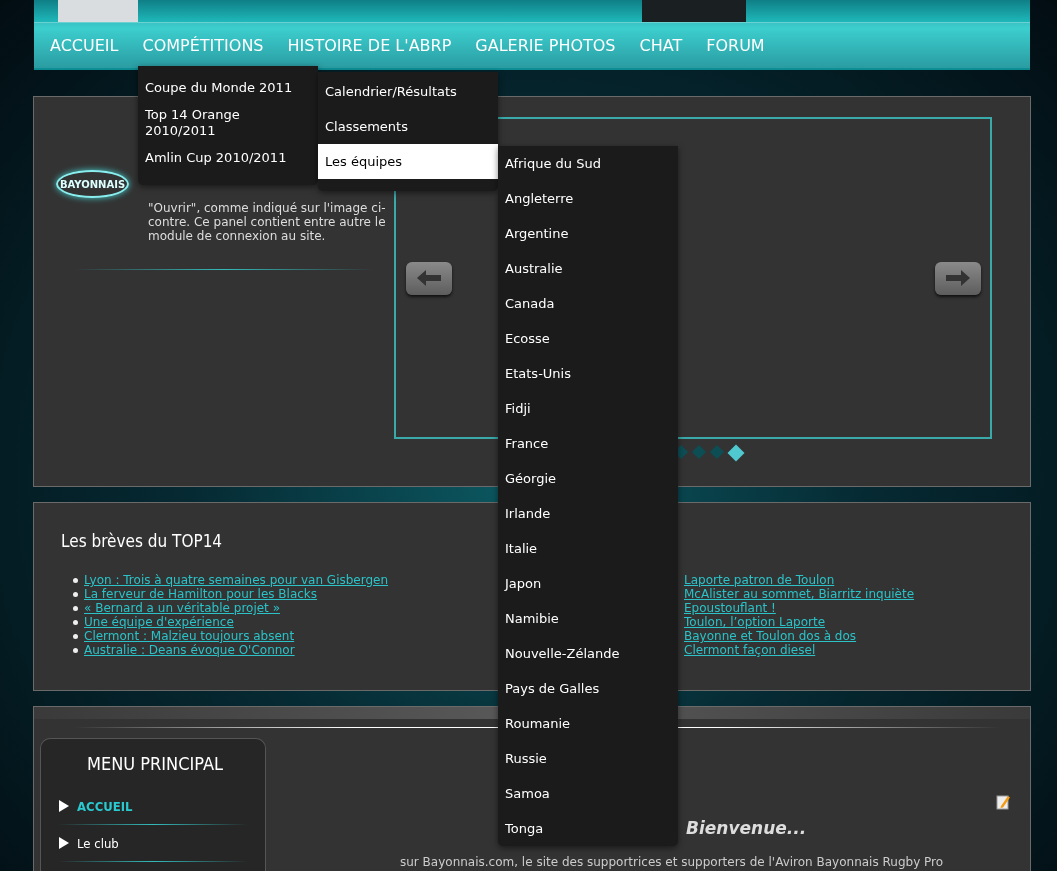 The image size is (1057, 871). I want to click on menu-item: Italie, so click(588, 548).